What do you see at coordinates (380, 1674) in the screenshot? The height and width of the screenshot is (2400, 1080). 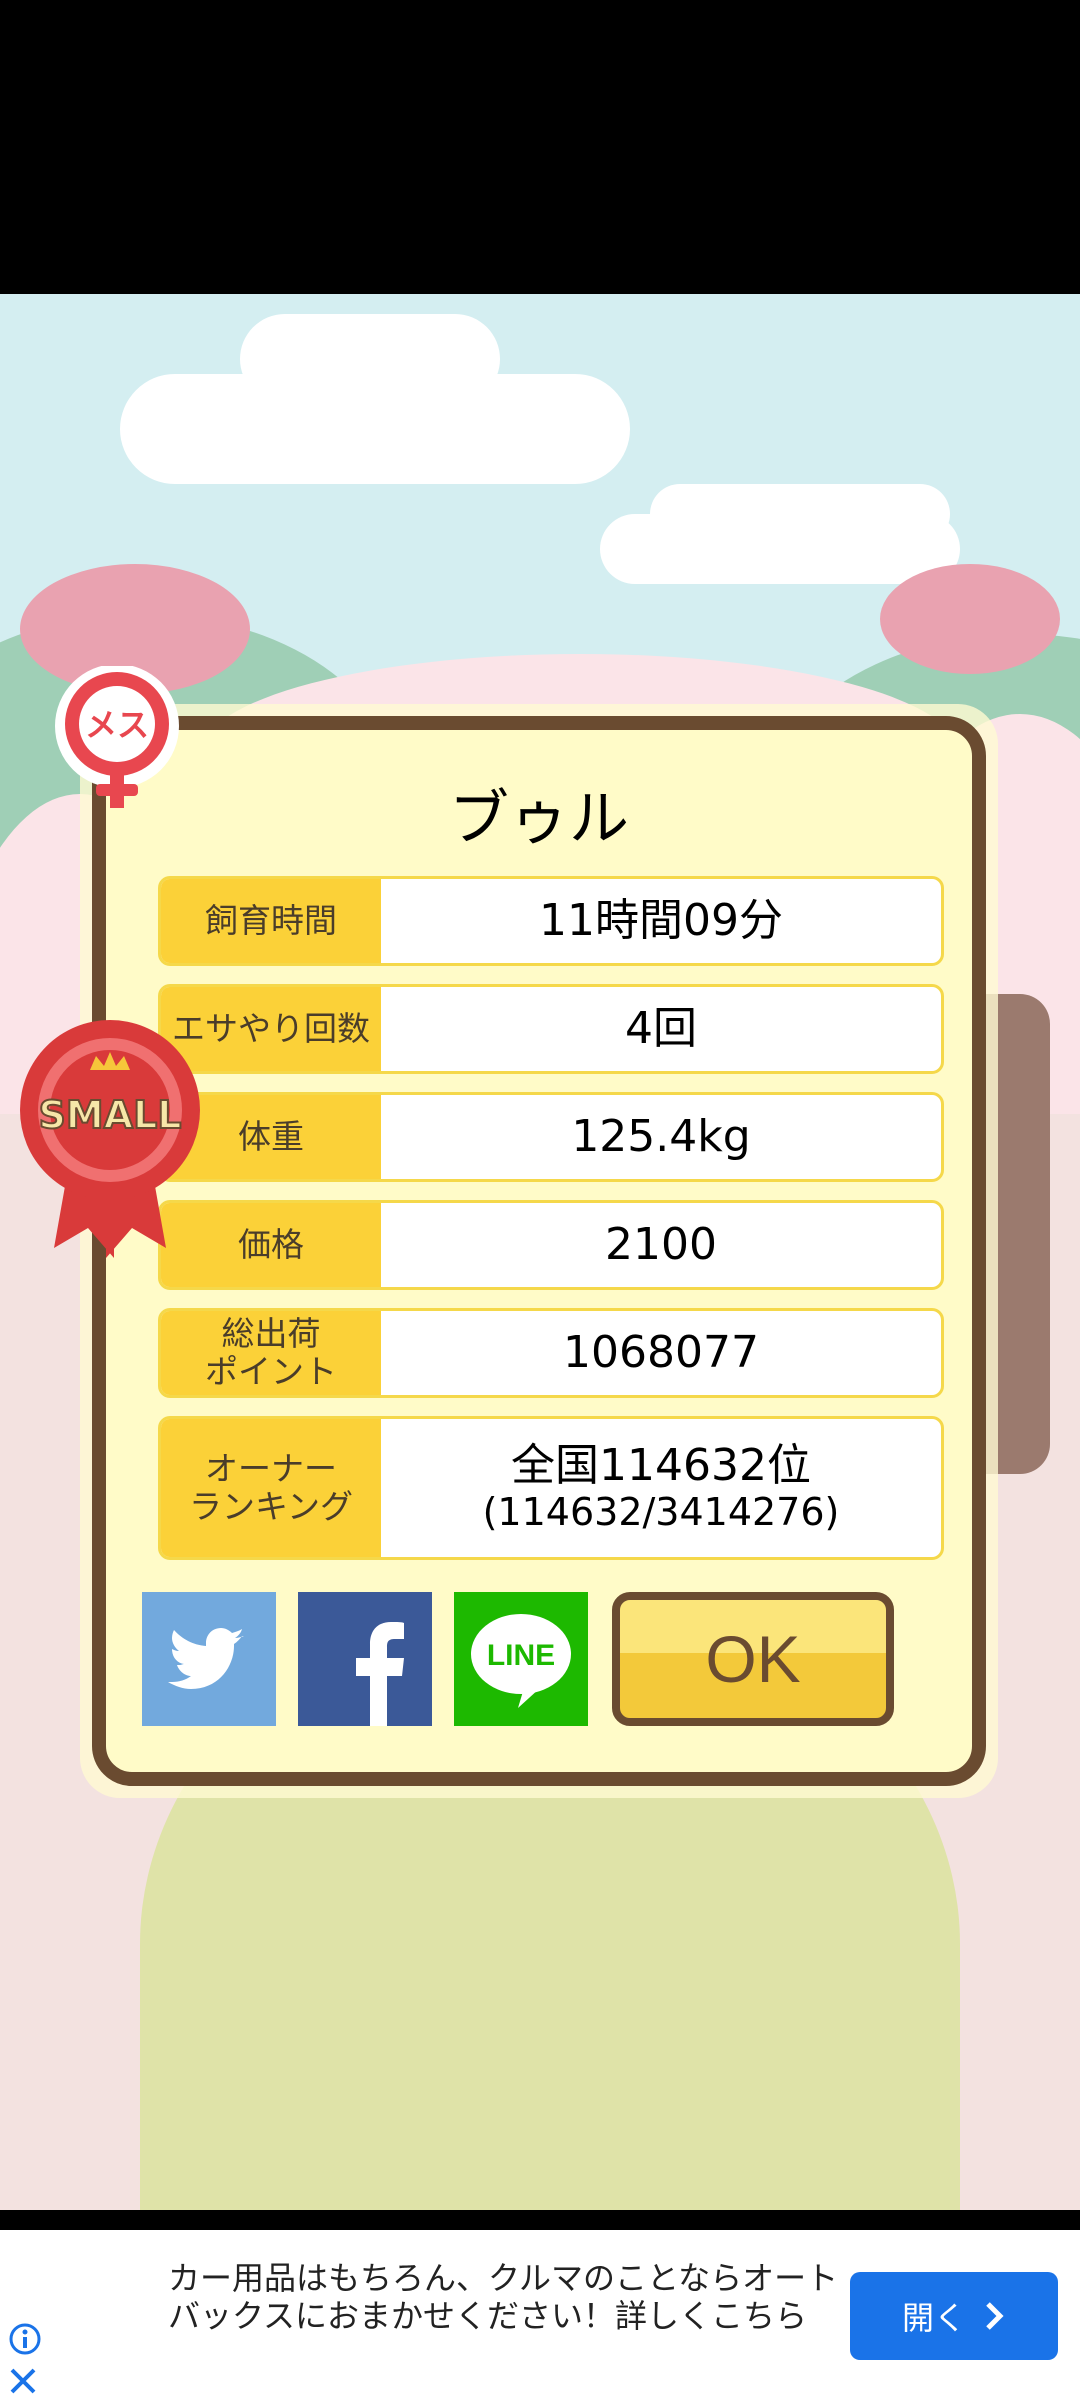 I see `facebook-icon` at bounding box center [380, 1674].